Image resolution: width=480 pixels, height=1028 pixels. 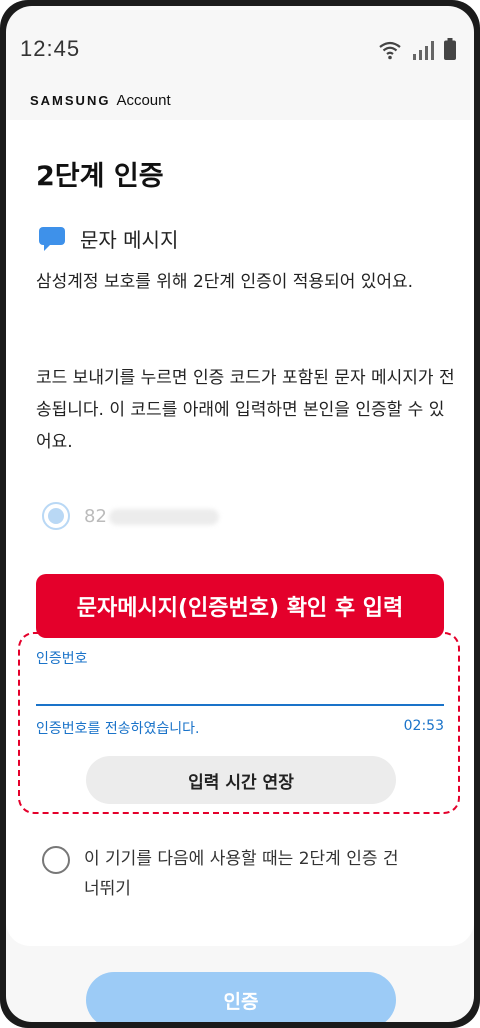 I want to click on extend-time-button: 입력 시간 연장, so click(x=241, y=780).